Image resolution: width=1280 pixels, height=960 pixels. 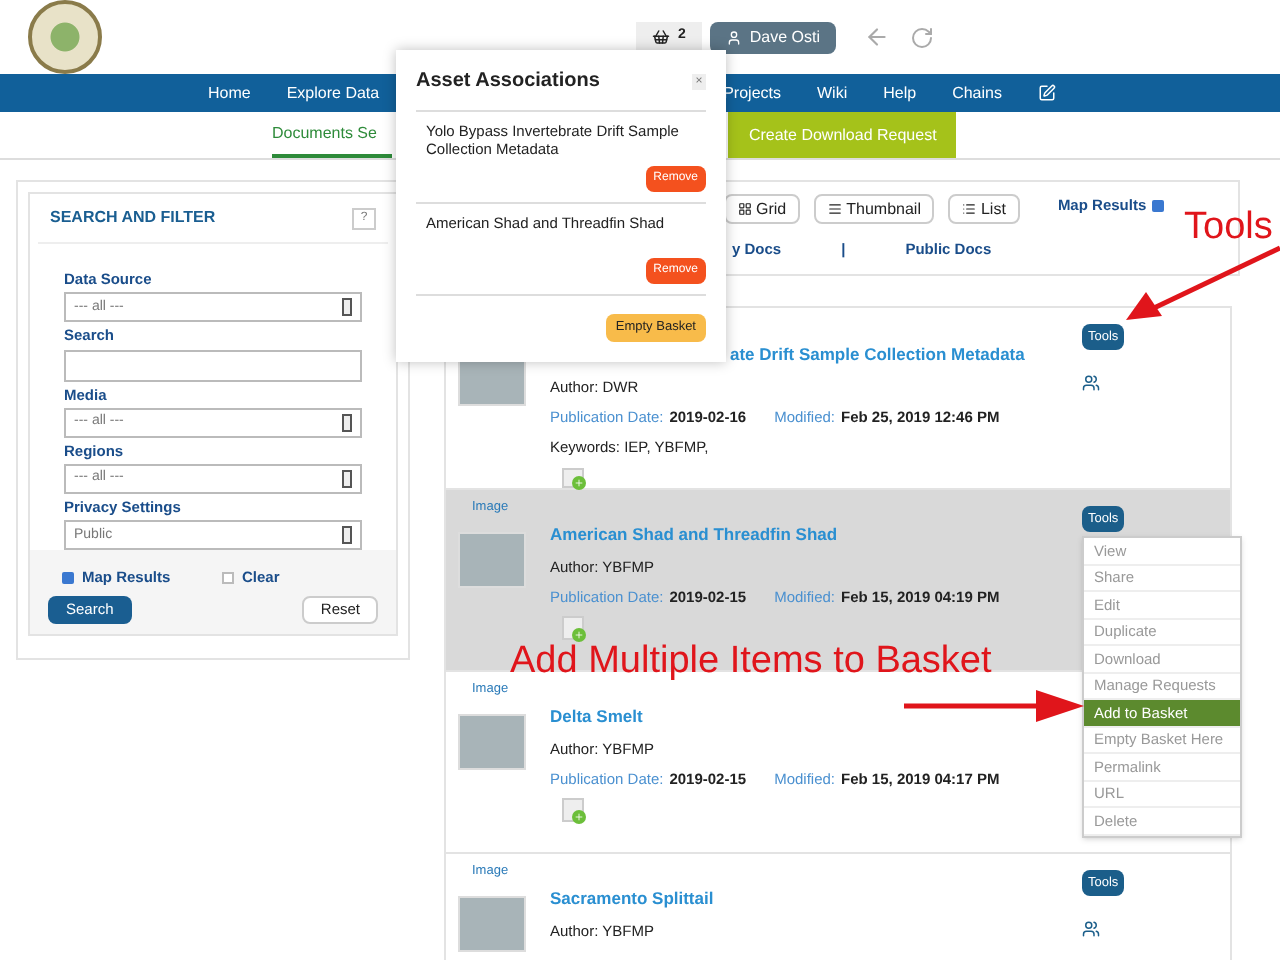 What do you see at coordinates (333, 93) in the screenshot?
I see `nav-link: Explore Data` at bounding box center [333, 93].